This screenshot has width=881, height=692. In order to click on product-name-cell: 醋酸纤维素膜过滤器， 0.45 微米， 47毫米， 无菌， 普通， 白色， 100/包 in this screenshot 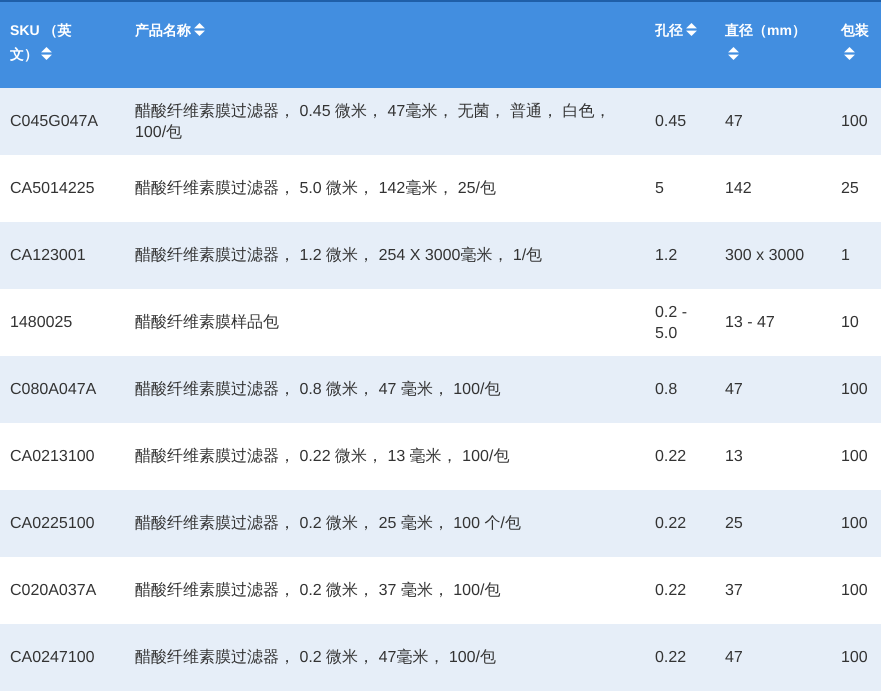, I will do `click(385, 121)`.